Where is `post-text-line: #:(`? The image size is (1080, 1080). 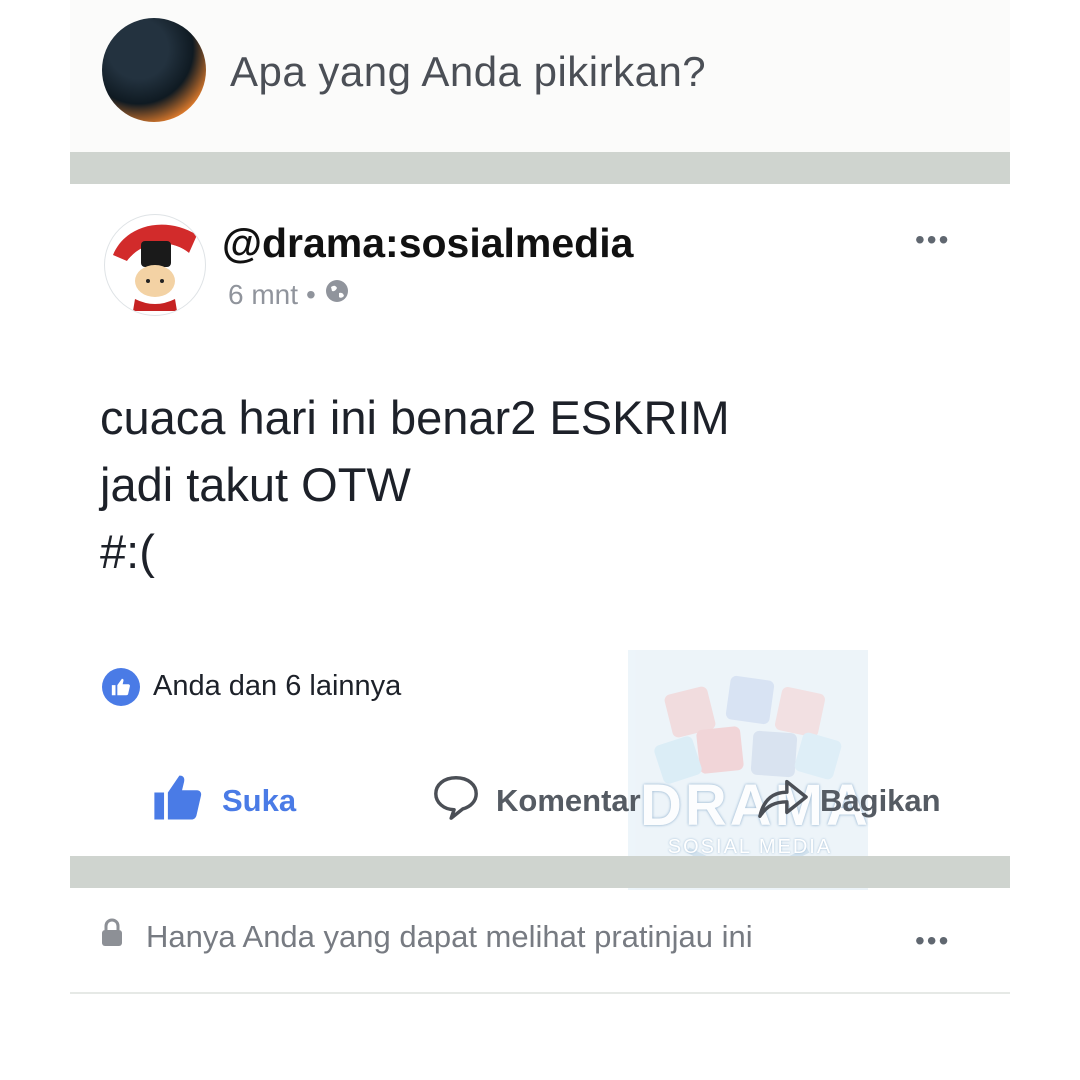 post-text-line: #:( is located at coordinates (127, 551).